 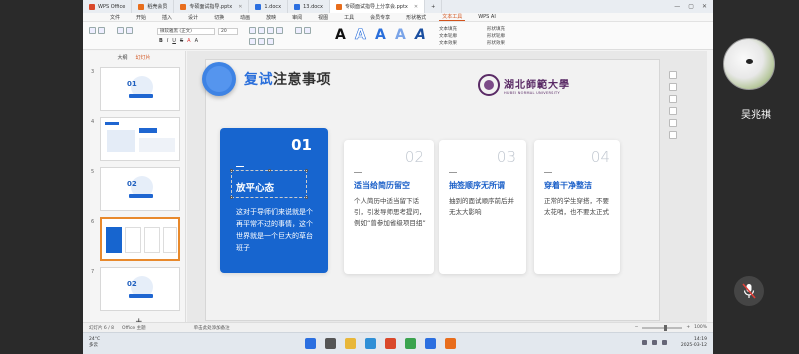 What do you see at coordinates (140, 239) in the screenshot?
I see `slide-thumbnail-selected` at bounding box center [140, 239].